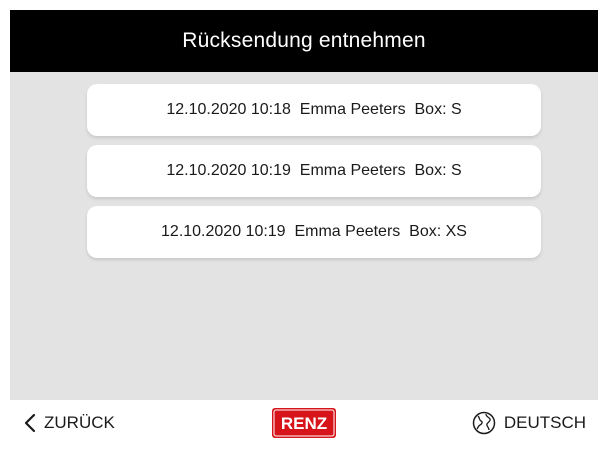  I want to click on return-item-label: 12.10.2020 10:19 Emma Peeters Box: XS, so click(314, 231).